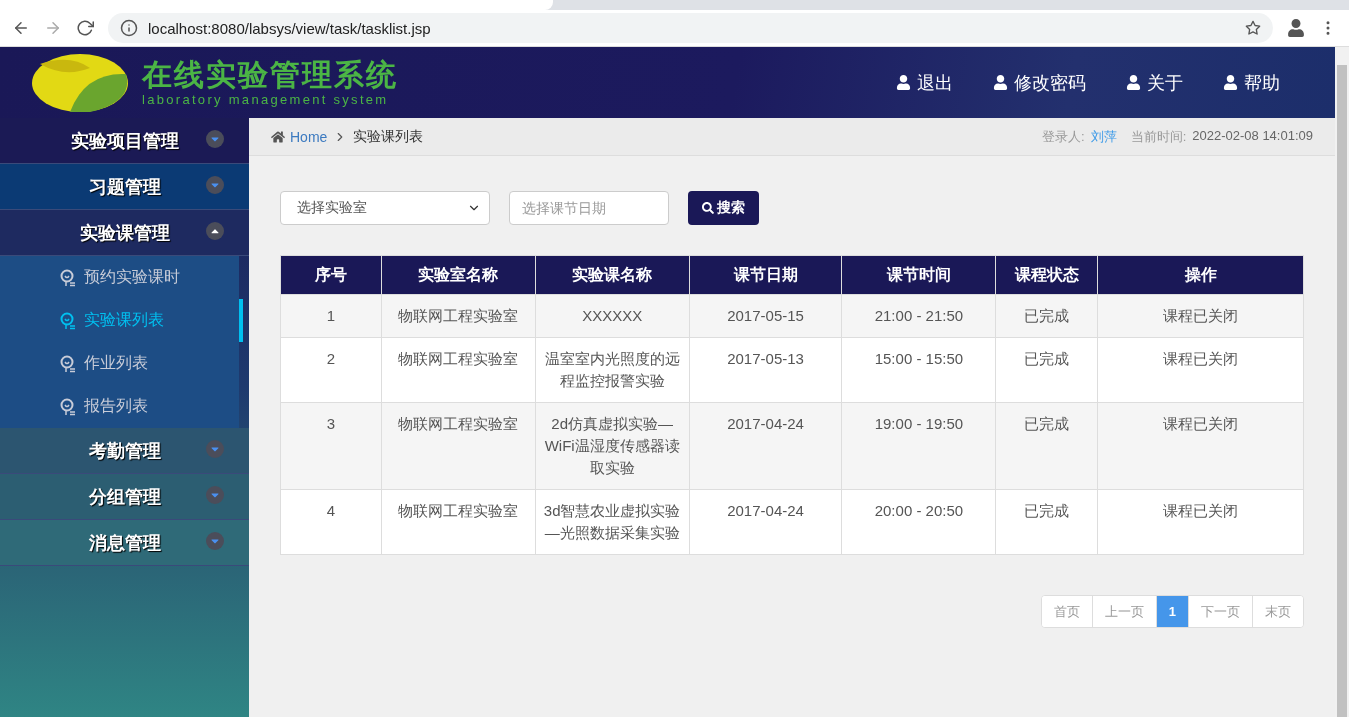 The image size is (1349, 717). Describe the element at coordinates (124, 543) in the screenshot. I see `sidebar-group: 消息管理` at that location.